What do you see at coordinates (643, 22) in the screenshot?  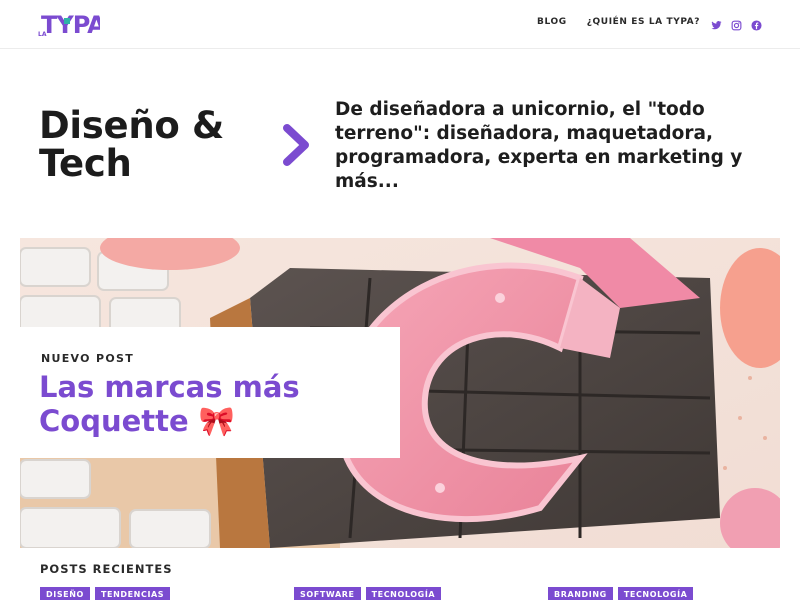 I see `nav-quien-es-la-typa: ¿QUIÉN ES LA TYPA?` at bounding box center [643, 22].